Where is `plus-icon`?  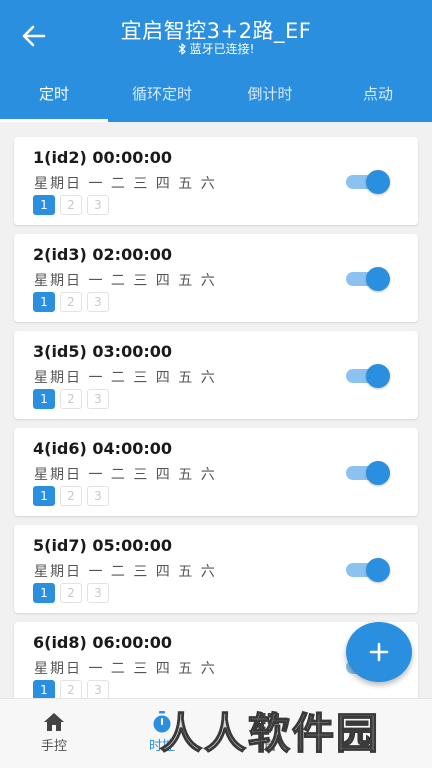 plus-icon is located at coordinates (379, 652).